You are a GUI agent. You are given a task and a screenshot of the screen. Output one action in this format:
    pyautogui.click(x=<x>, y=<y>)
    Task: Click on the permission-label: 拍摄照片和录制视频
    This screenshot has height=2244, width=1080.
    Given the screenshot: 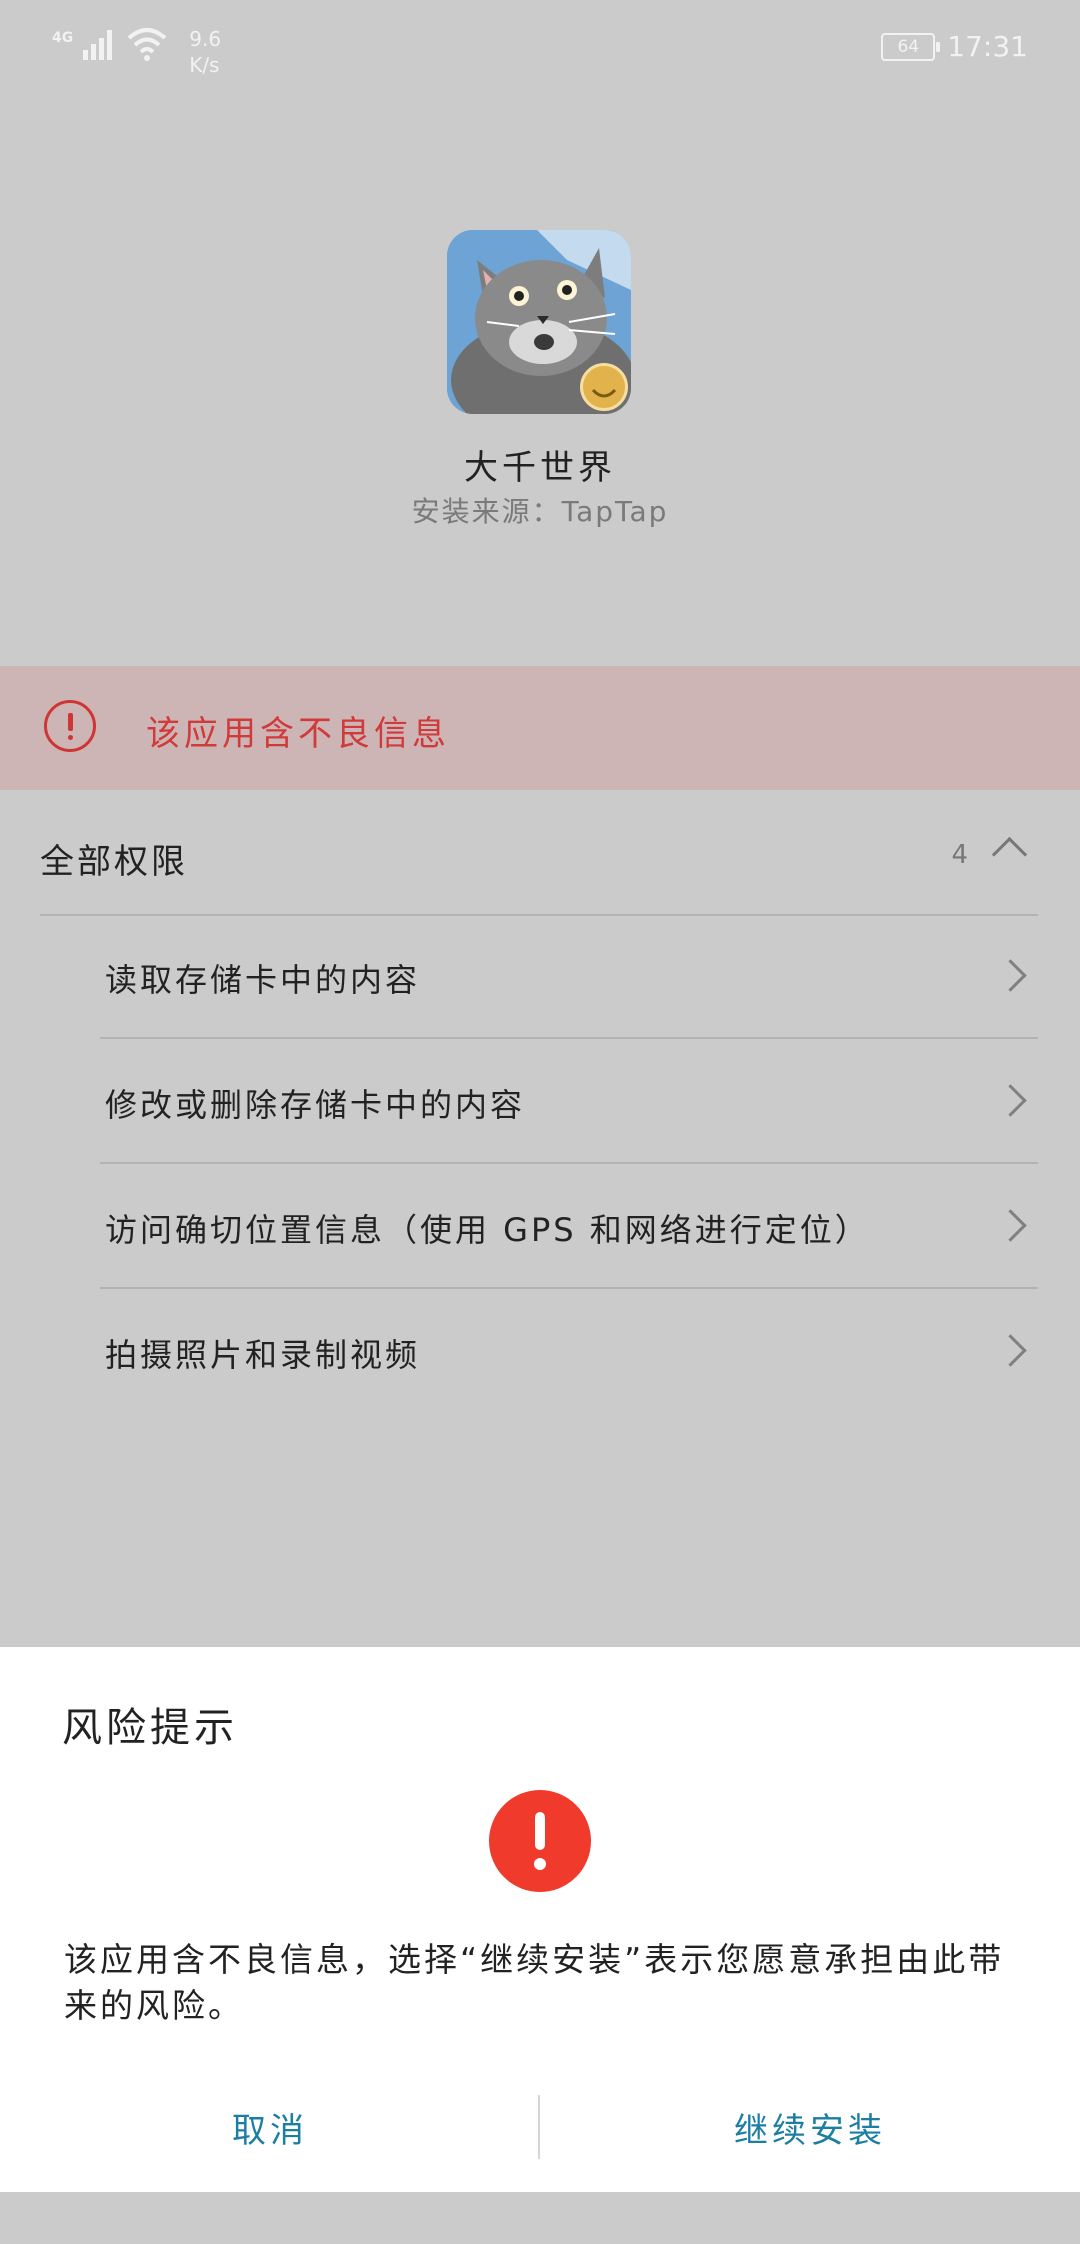 What is the action you would take?
    pyautogui.click(x=263, y=1355)
    